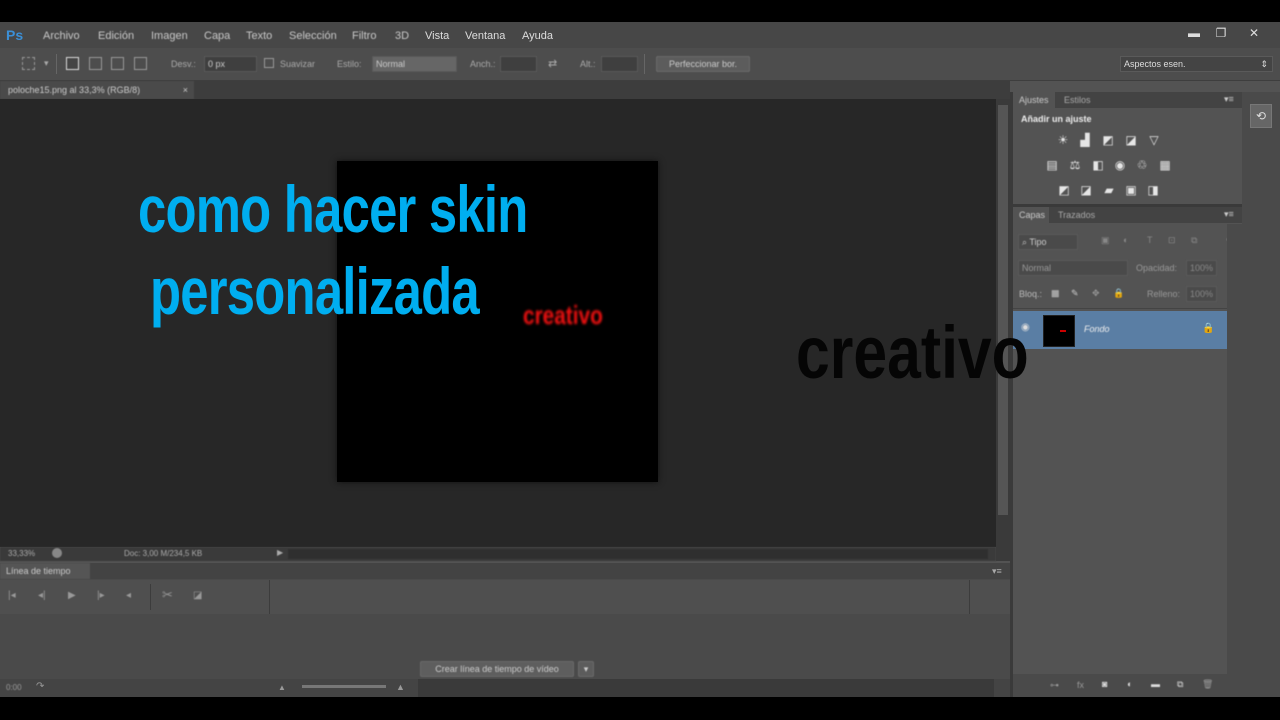 The height and width of the screenshot is (720, 1280). Describe the element at coordinates (40, 686) in the screenshot. I see `convert-icon: ↷` at that location.